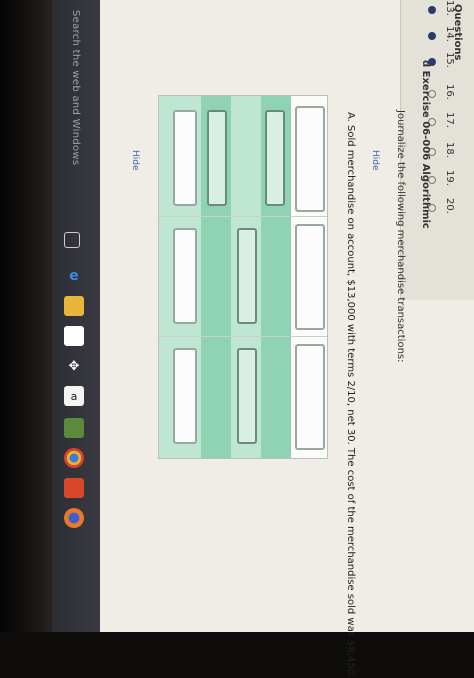 The height and width of the screenshot is (678, 474). Describe the element at coordinates (375, 160) in the screenshot. I see `hide-link: Hide` at that location.